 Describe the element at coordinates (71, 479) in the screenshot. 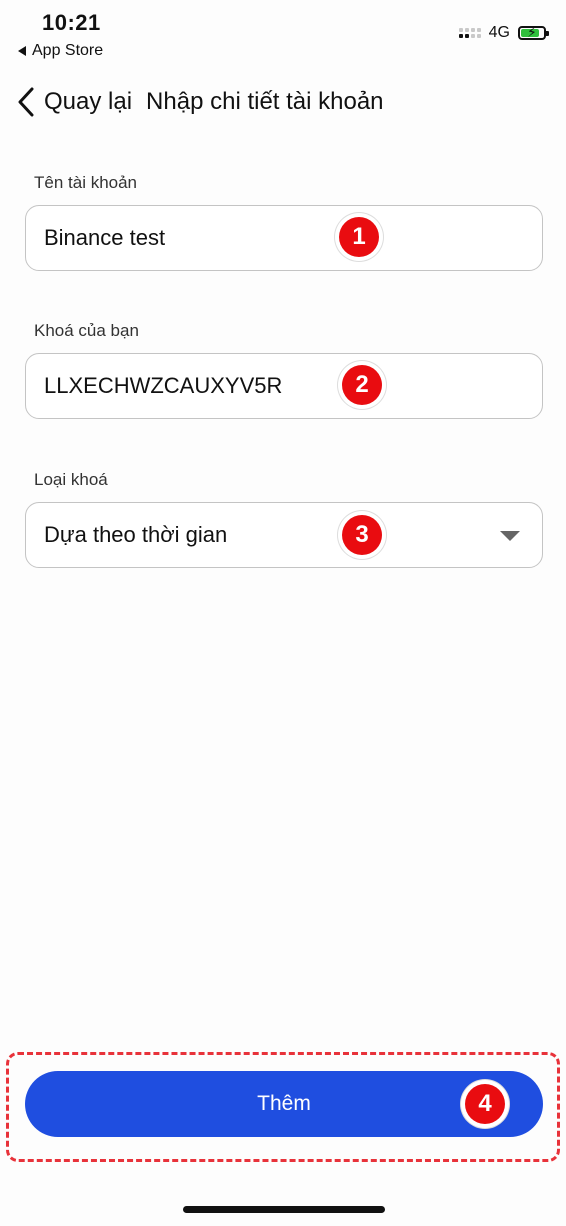

I see `key-type-label: Loại khoá` at that location.